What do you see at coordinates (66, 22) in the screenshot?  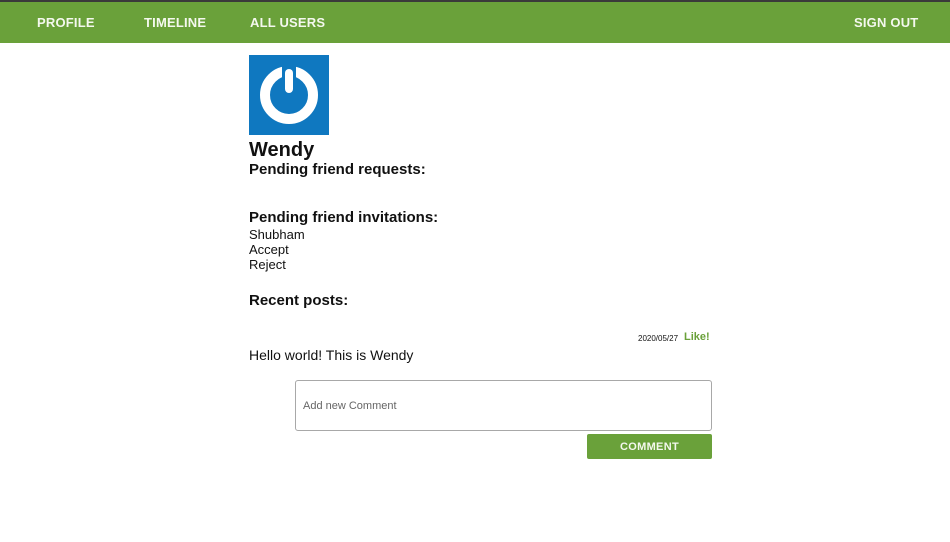 I see `nav-profile-link: PROFILE` at bounding box center [66, 22].